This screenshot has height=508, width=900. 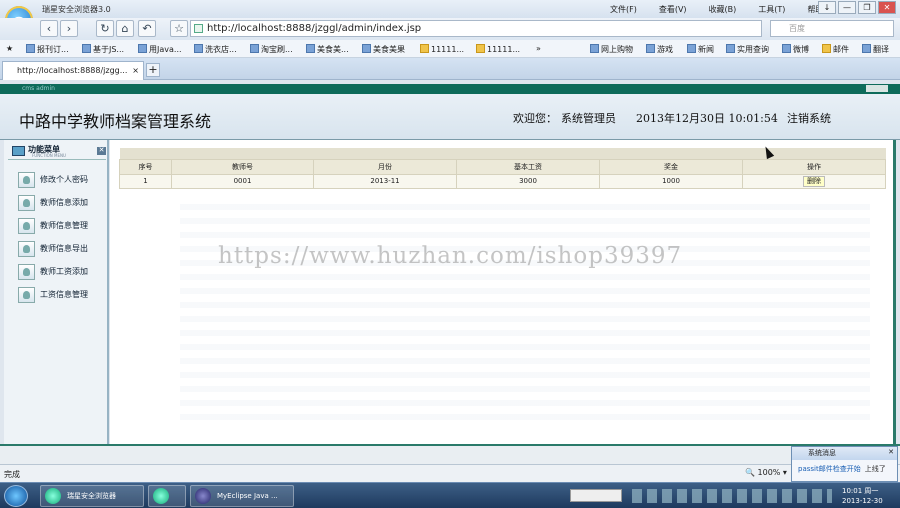 What do you see at coordinates (659, 49) in the screenshot?
I see `link-games: 游戏` at bounding box center [659, 49].